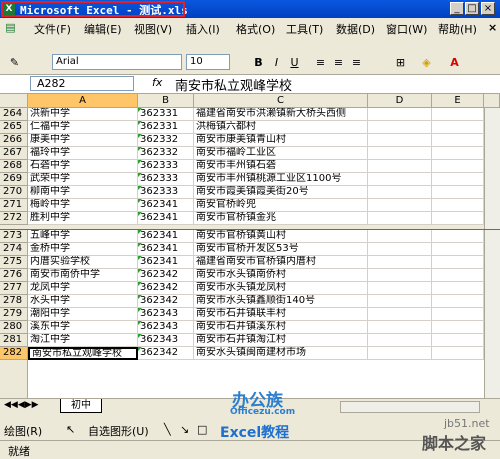 The width and height of the screenshot is (500, 459). What do you see at coordinates (82, 83) in the screenshot?
I see `name-box: A282` at bounding box center [82, 83].